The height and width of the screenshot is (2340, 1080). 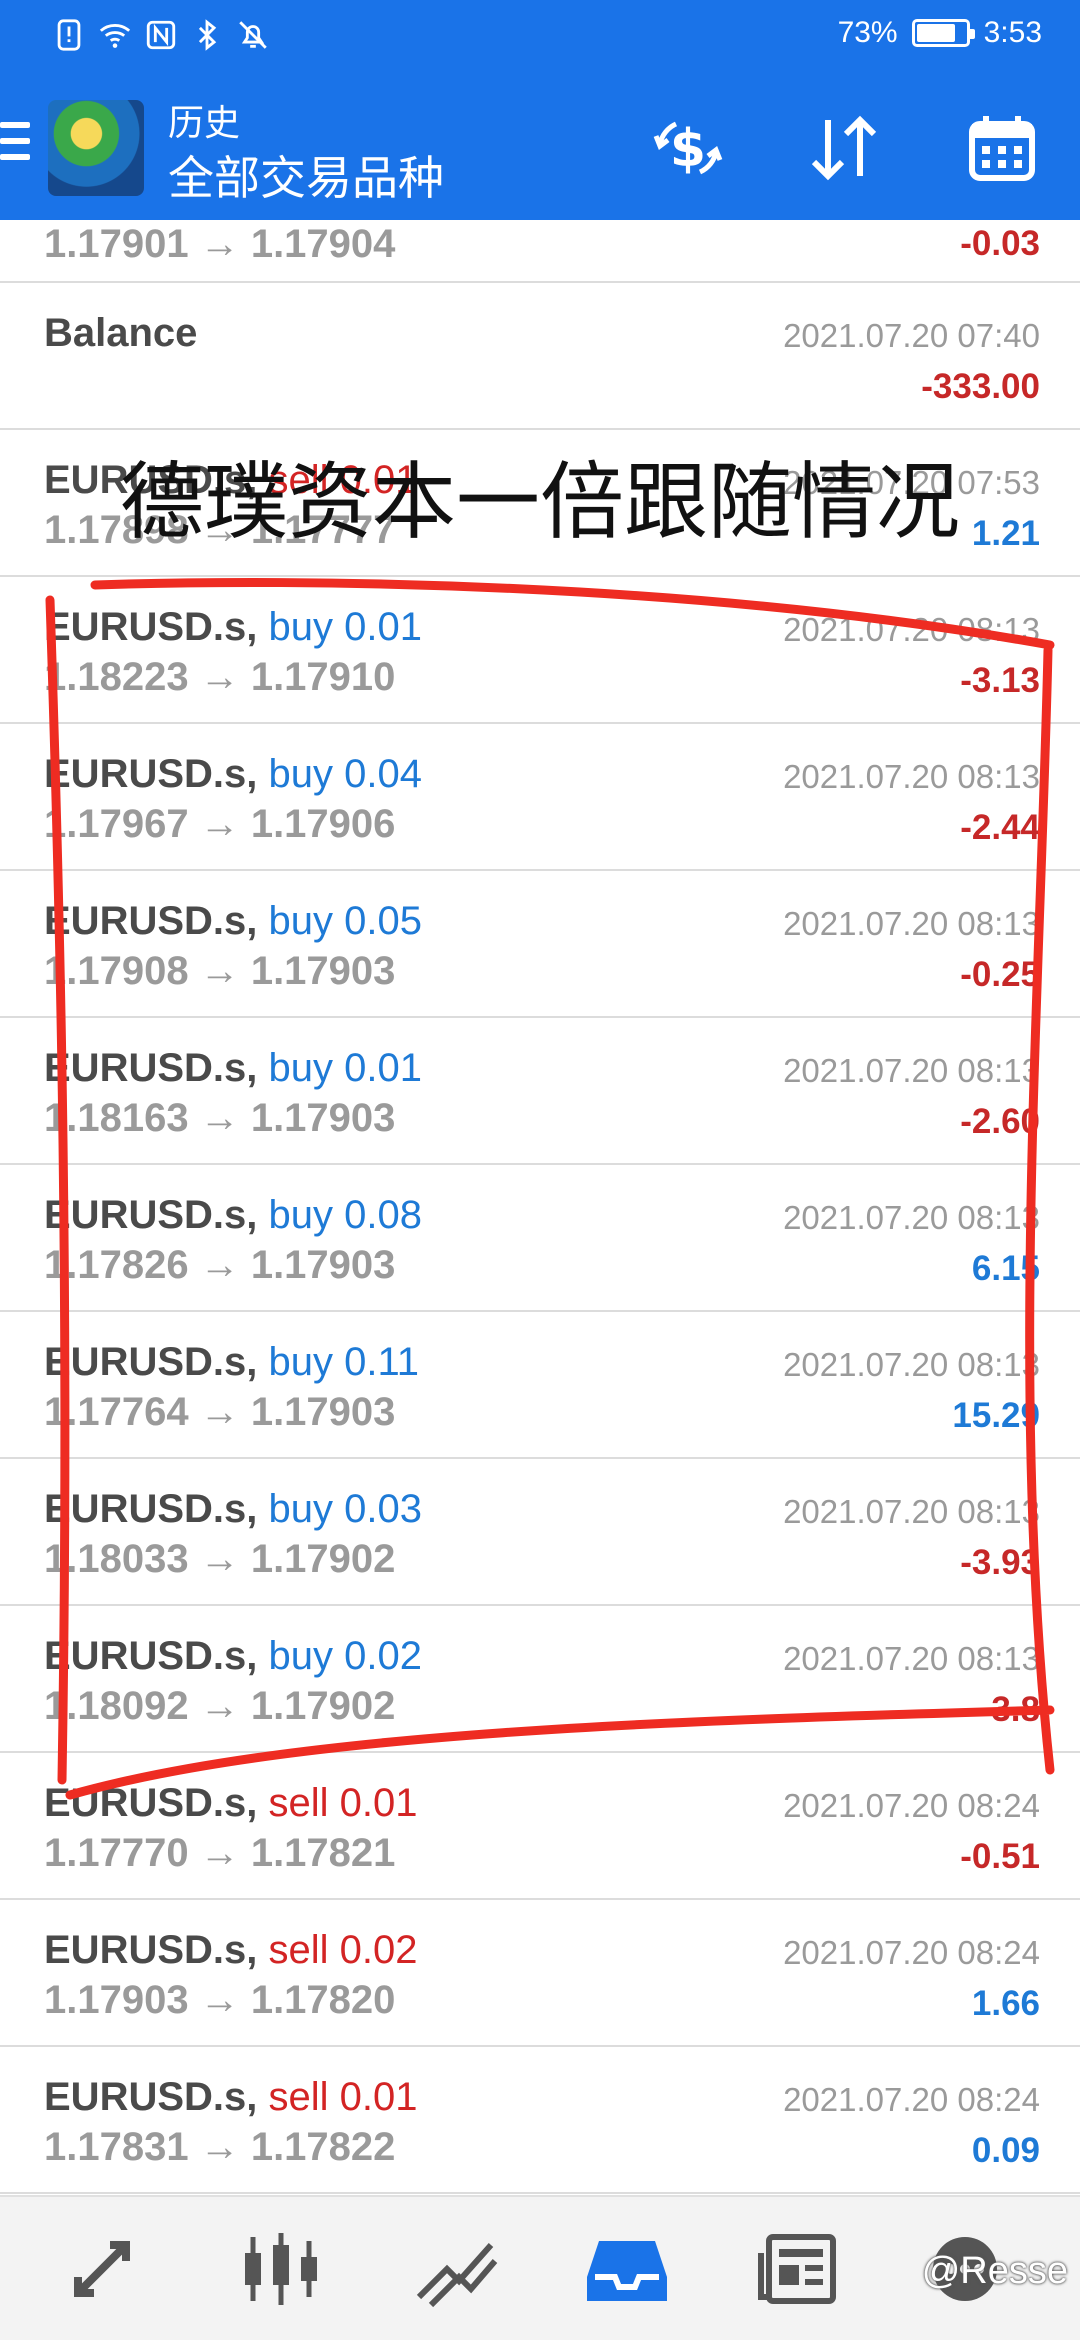 What do you see at coordinates (110, 2269) in the screenshot?
I see `nav-trade` at bounding box center [110, 2269].